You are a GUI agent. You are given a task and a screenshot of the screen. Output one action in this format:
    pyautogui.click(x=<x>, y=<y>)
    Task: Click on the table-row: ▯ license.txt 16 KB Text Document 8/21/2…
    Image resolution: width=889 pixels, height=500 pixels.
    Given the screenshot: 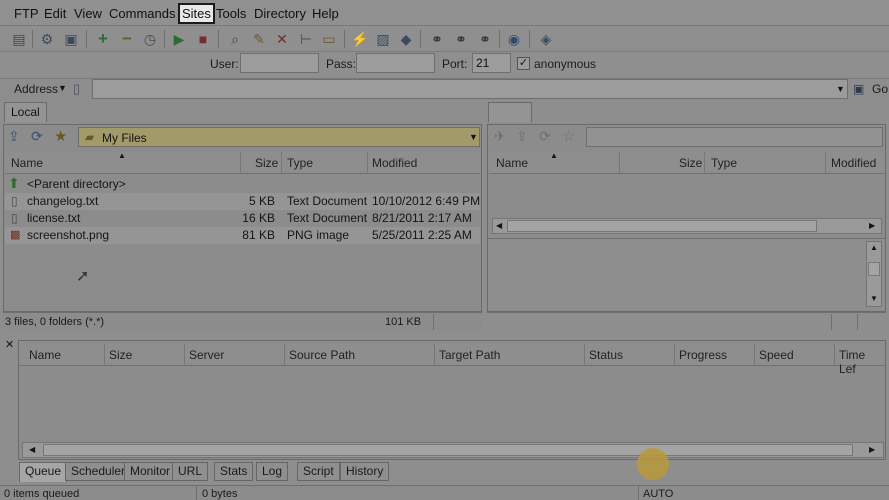 What is the action you would take?
    pyautogui.click(x=242, y=218)
    